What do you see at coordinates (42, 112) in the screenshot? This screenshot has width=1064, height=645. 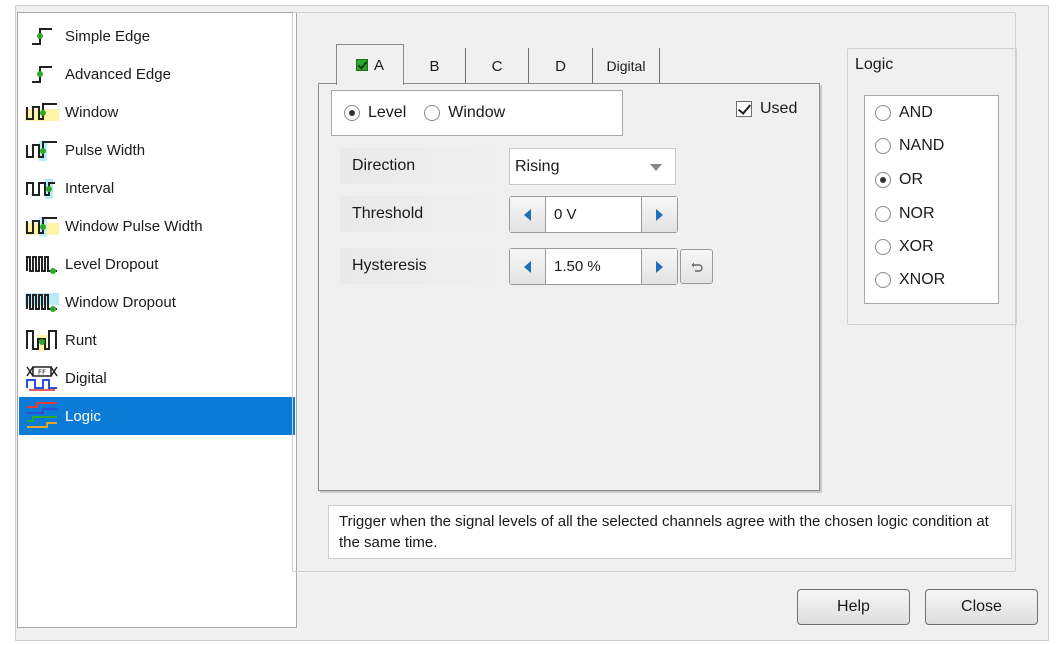 I see `window-icon` at bounding box center [42, 112].